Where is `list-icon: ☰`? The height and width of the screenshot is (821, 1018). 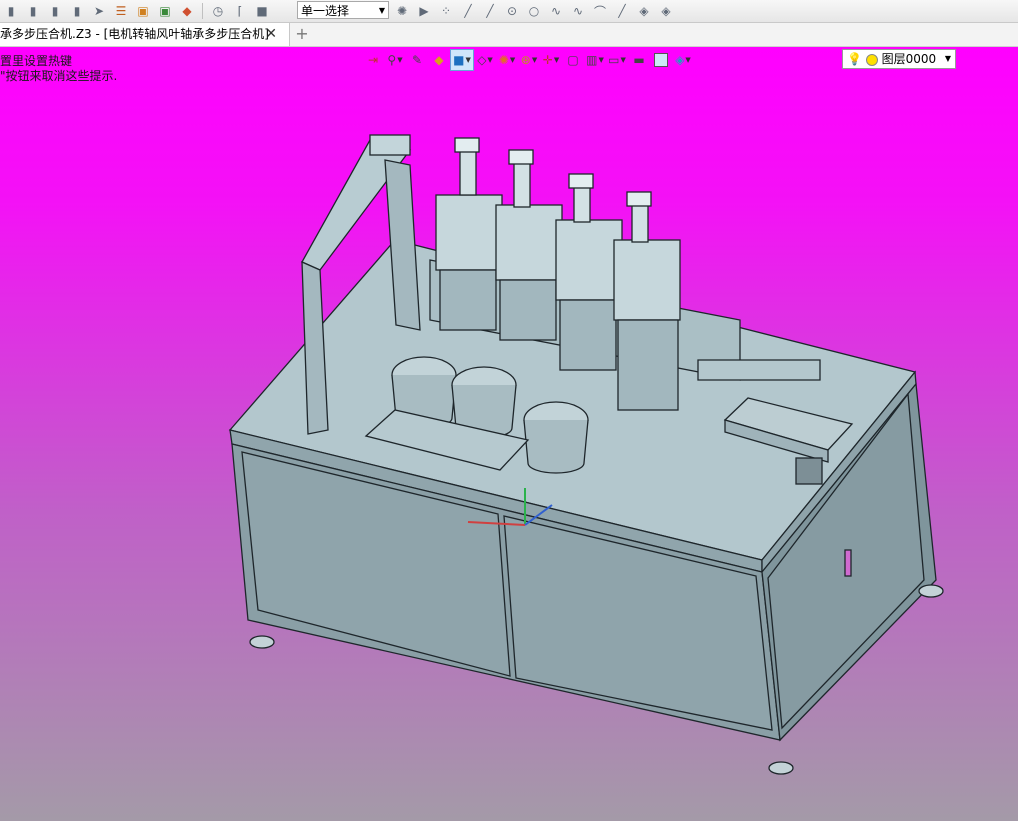 list-icon: ☰ is located at coordinates (121, 11).